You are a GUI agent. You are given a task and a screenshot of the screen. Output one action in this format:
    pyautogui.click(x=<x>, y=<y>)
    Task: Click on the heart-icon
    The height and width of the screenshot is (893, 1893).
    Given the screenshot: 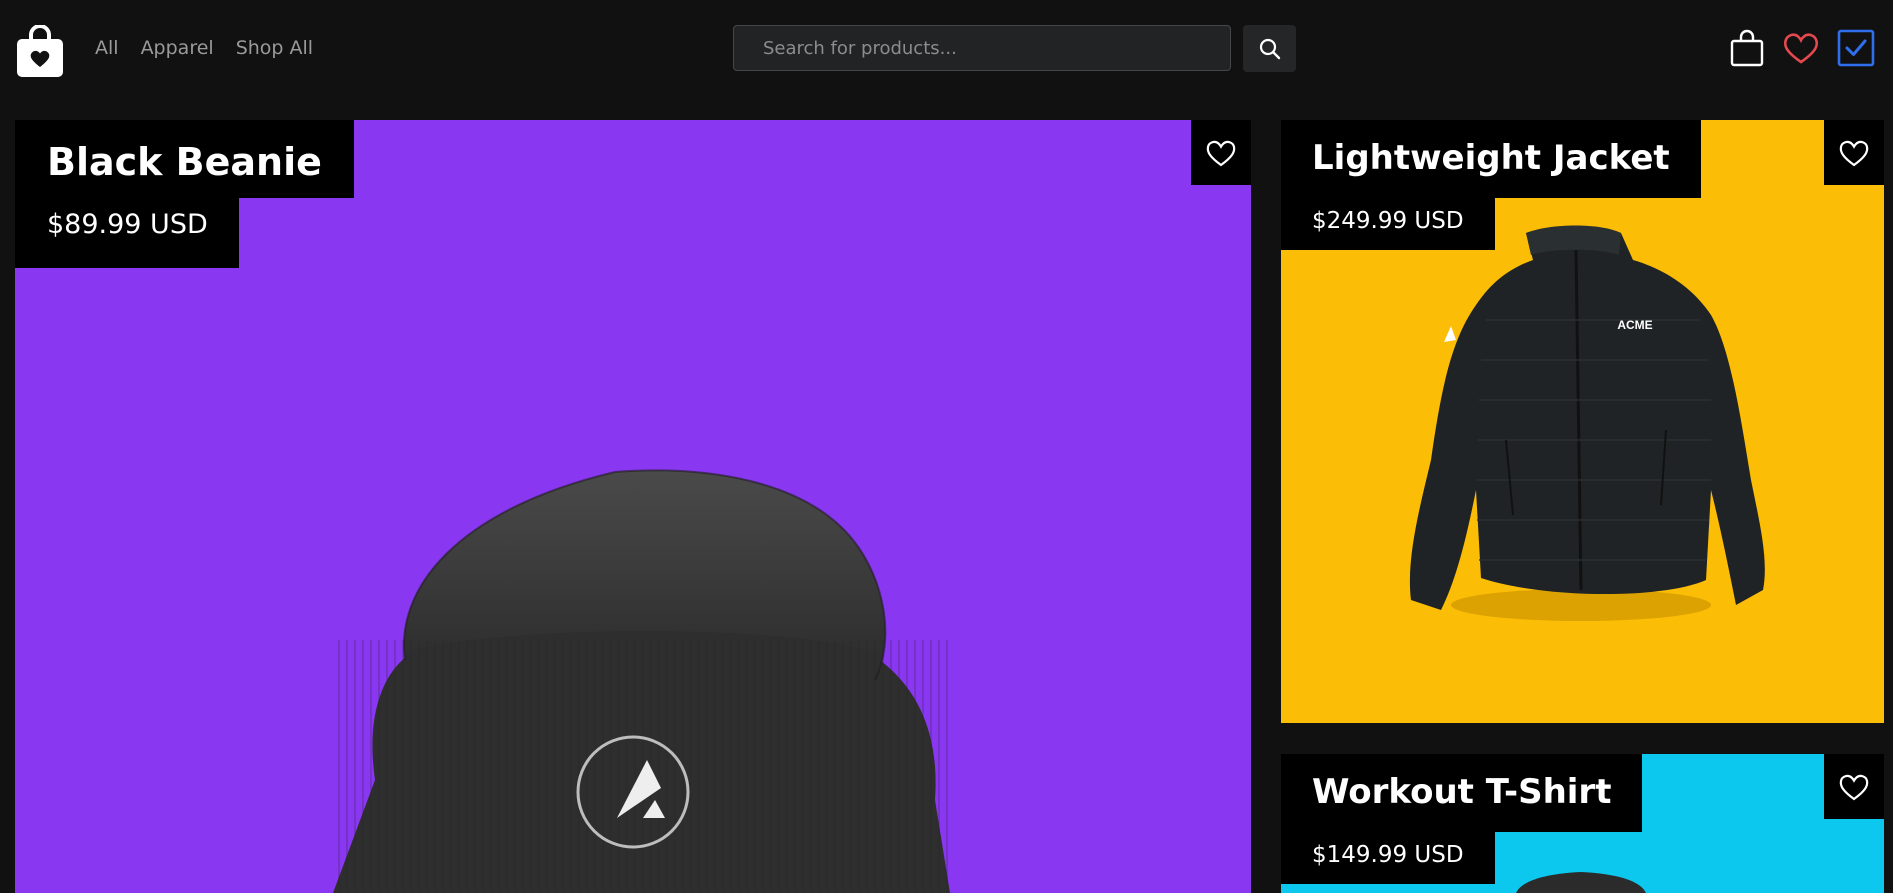 What is the action you would take?
    pyautogui.click(x=1801, y=48)
    